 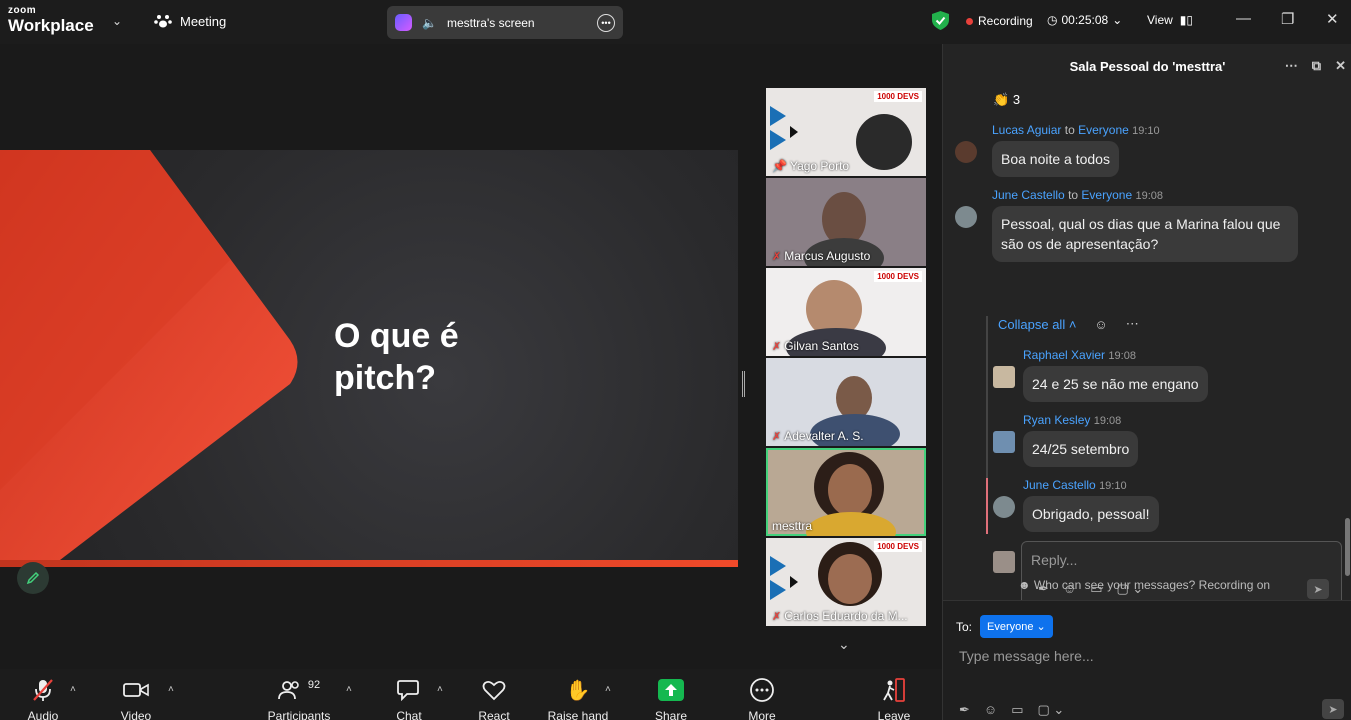 I want to click on chat-button: Chat, so click(x=409, y=698).